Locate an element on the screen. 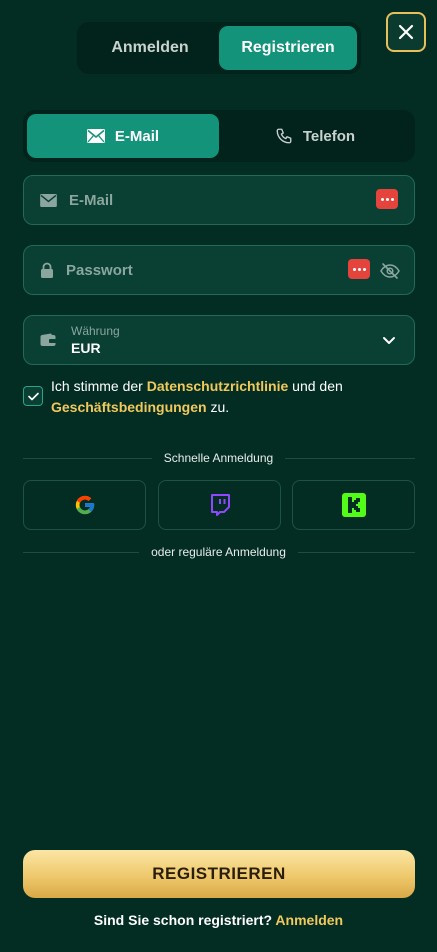 The height and width of the screenshot is (952, 437). currency-select: Währung EUR is located at coordinates (219, 340).